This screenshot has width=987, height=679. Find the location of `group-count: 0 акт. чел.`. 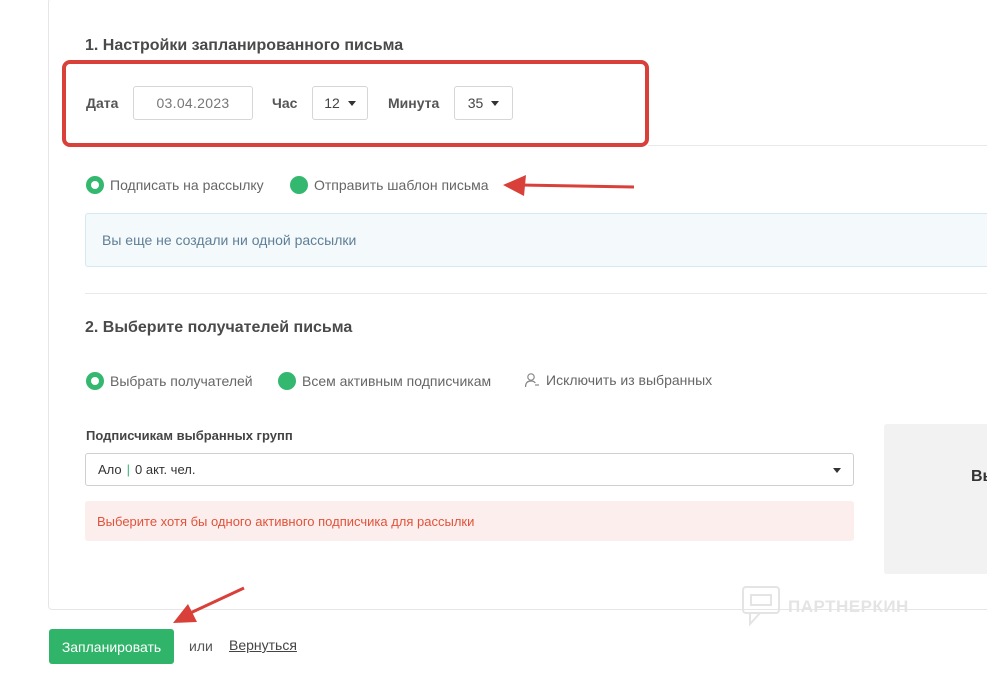

group-count: 0 акт. чел. is located at coordinates (165, 469).